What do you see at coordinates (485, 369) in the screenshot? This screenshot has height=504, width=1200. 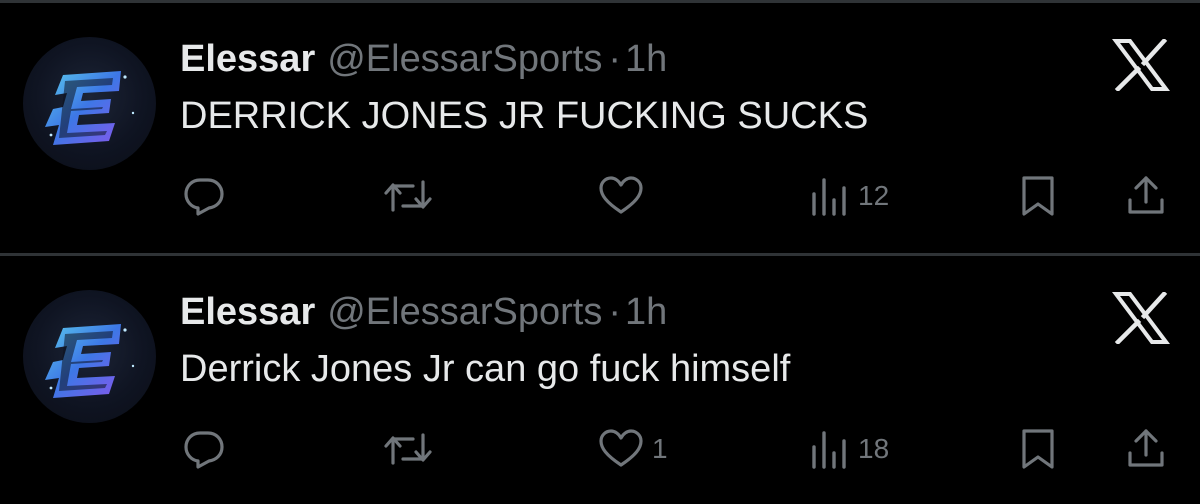 I see `tweet-text: Derrick Jones Jr can go fuck himself` at bounding box center [485, 369].